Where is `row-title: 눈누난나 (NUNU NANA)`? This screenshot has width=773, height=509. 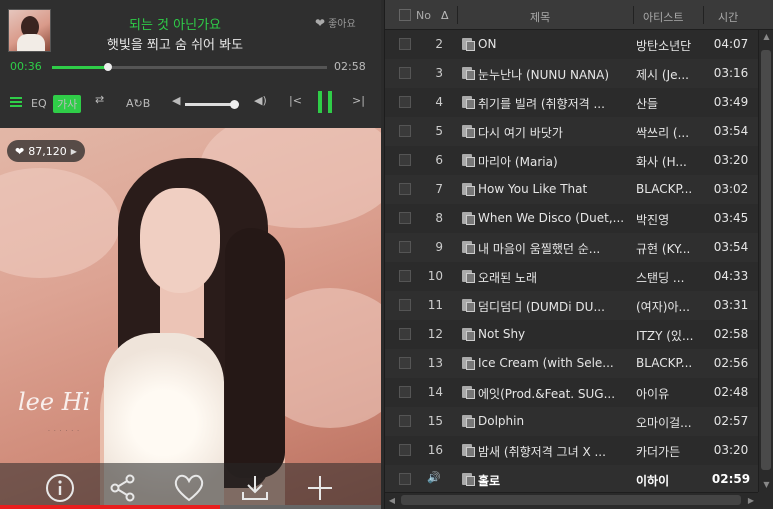 row-title: 눈누난나 (NUNU NANA) is located at coordinates (552, 74).